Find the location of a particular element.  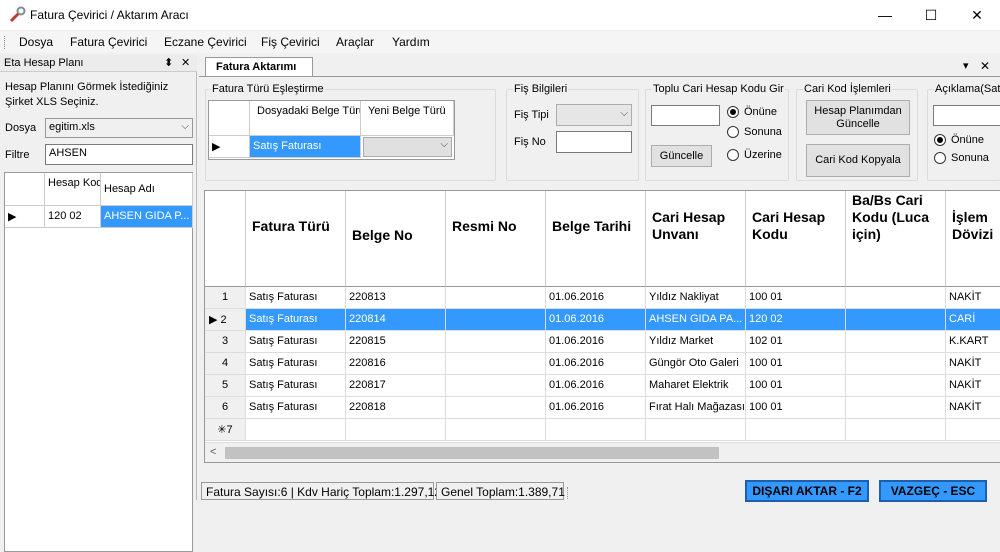

header-belge-tarihi: Belge Tarihi is located at coordinates (596, 239).